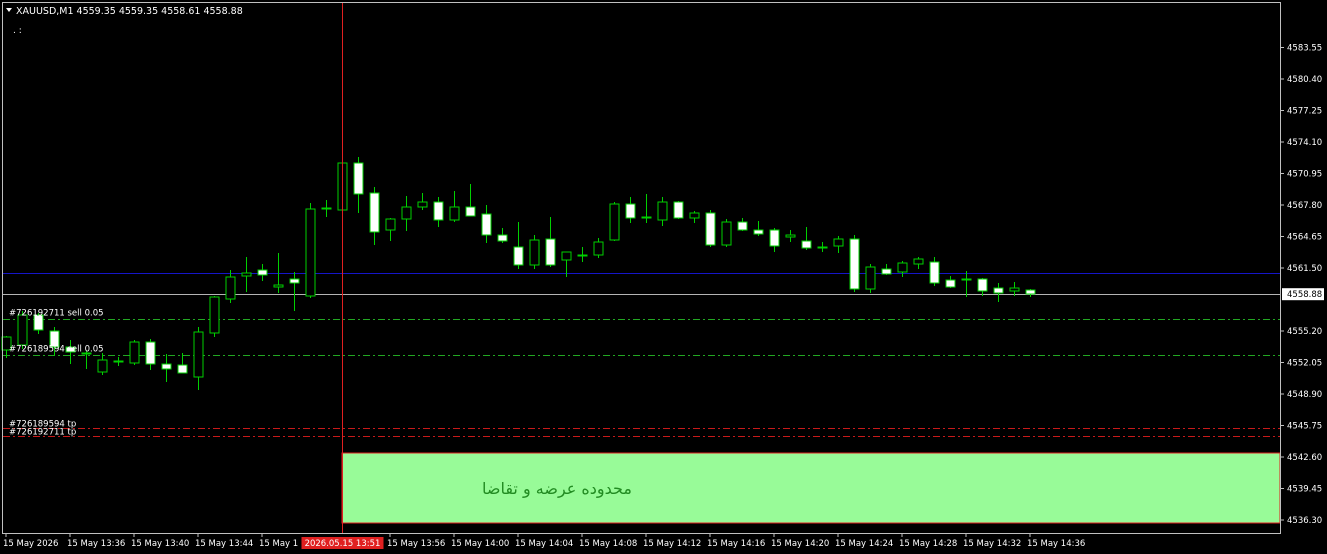  Describe the element at coordinates (42, 433) in the screenshot. I see `order-label: #726192711 tp` at that location.